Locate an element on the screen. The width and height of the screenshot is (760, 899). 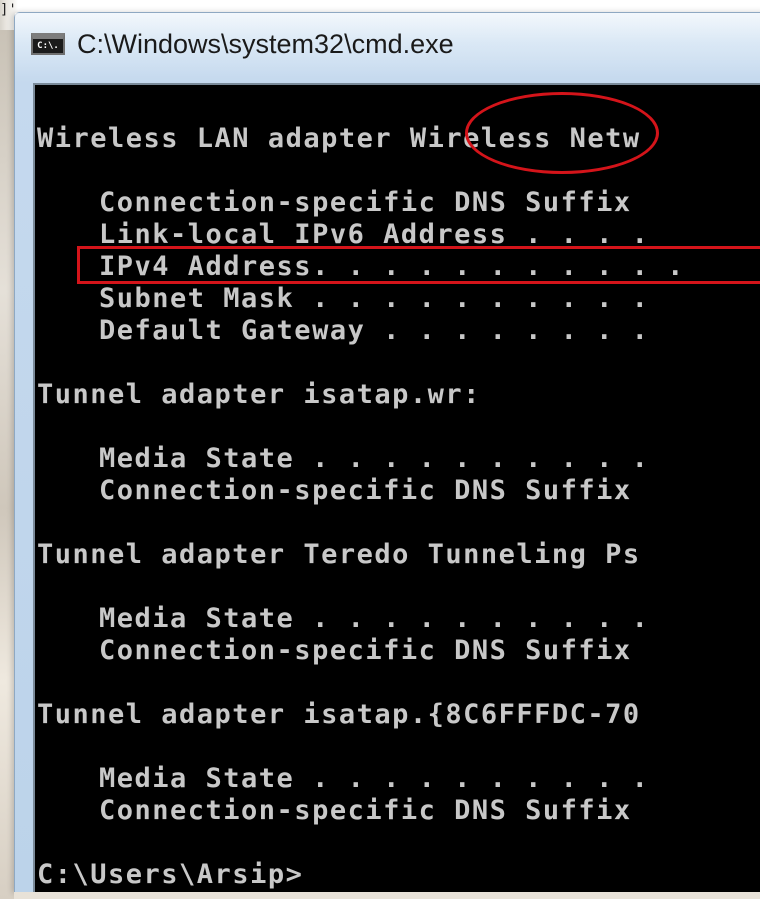
annotation-rect-ipv4 is located at coordinates (418, 265).